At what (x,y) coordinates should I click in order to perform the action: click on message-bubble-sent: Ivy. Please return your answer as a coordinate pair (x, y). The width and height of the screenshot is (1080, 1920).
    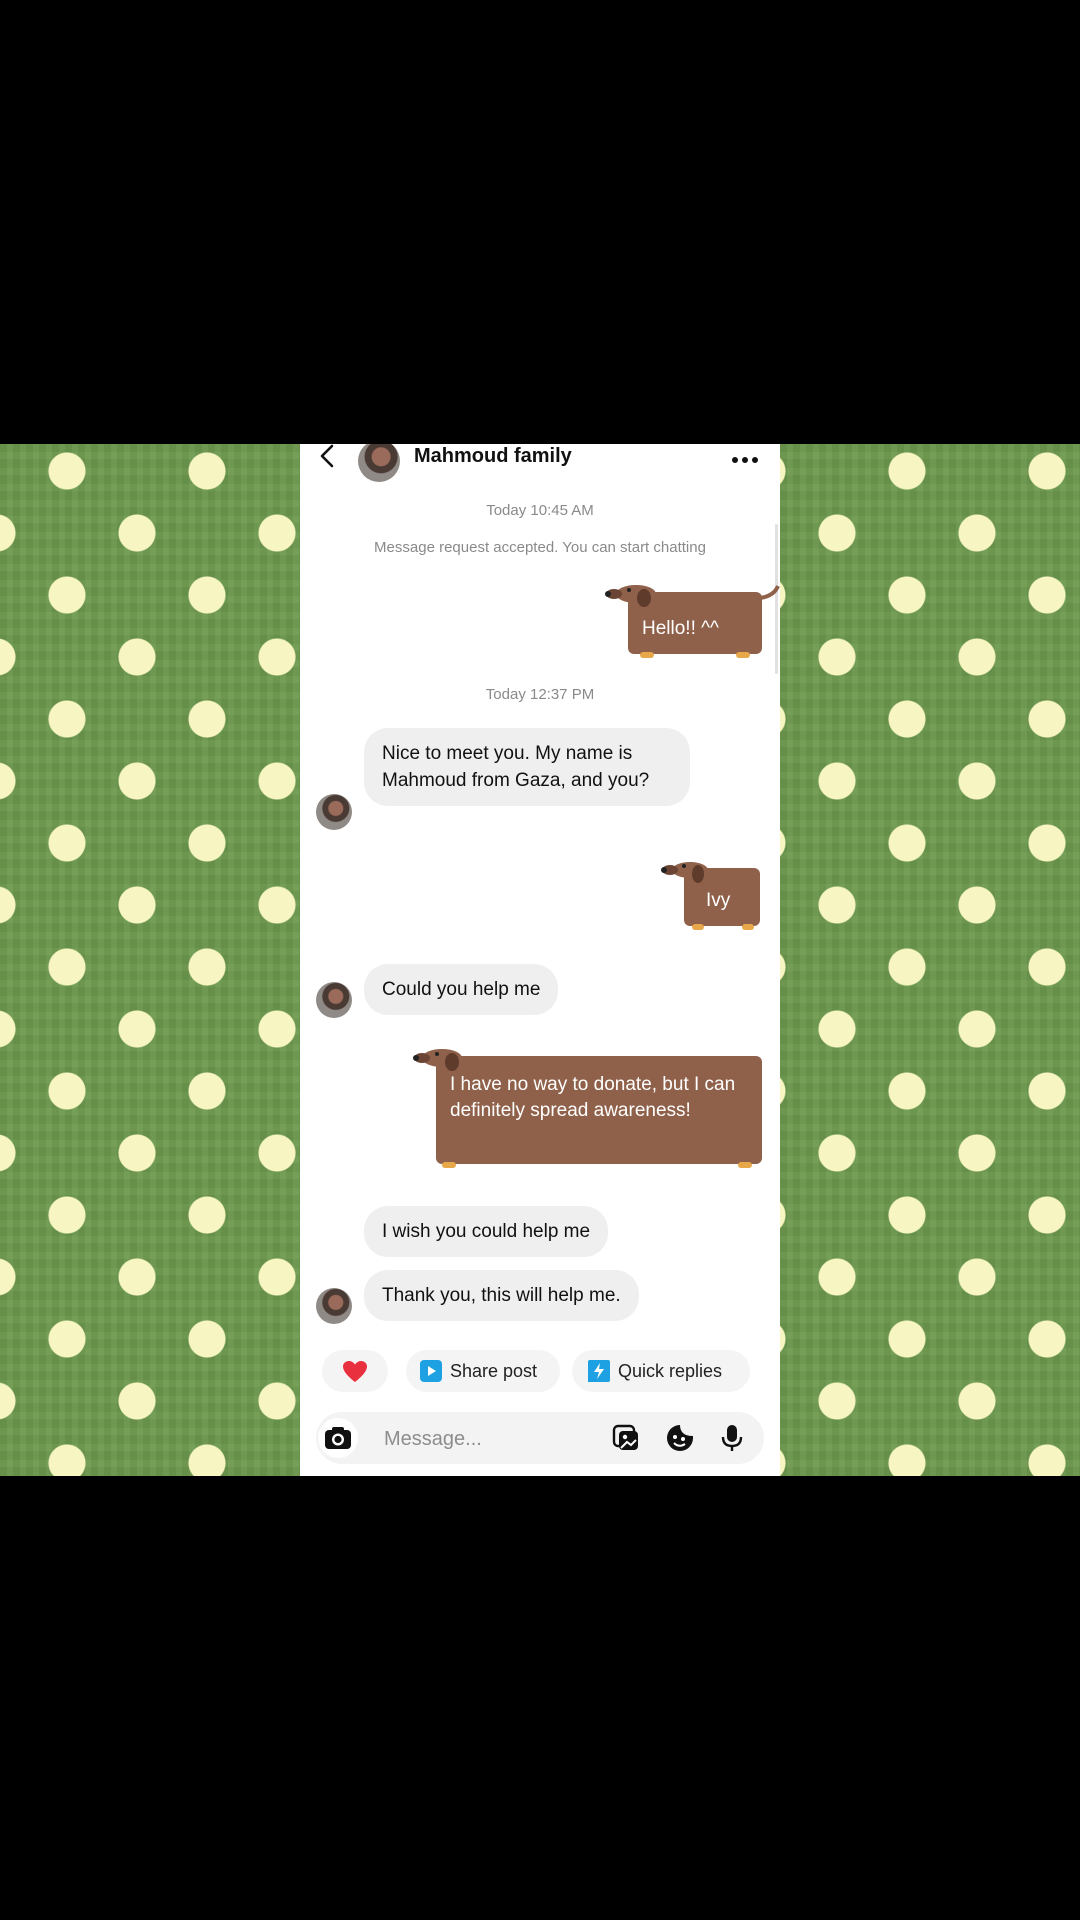
    Looking at the image, I should click on (710, 898).